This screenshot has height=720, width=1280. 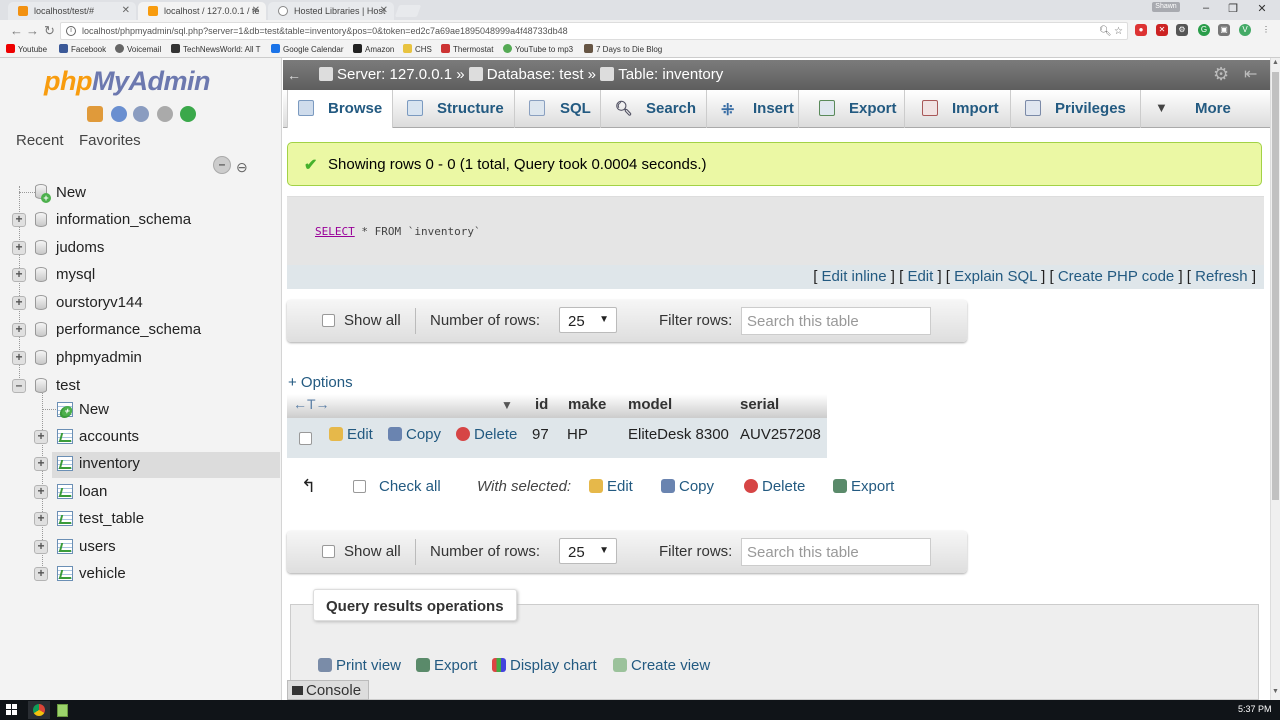 I want to click on profile-chip: Shawn, so click(x=1166, y=7).